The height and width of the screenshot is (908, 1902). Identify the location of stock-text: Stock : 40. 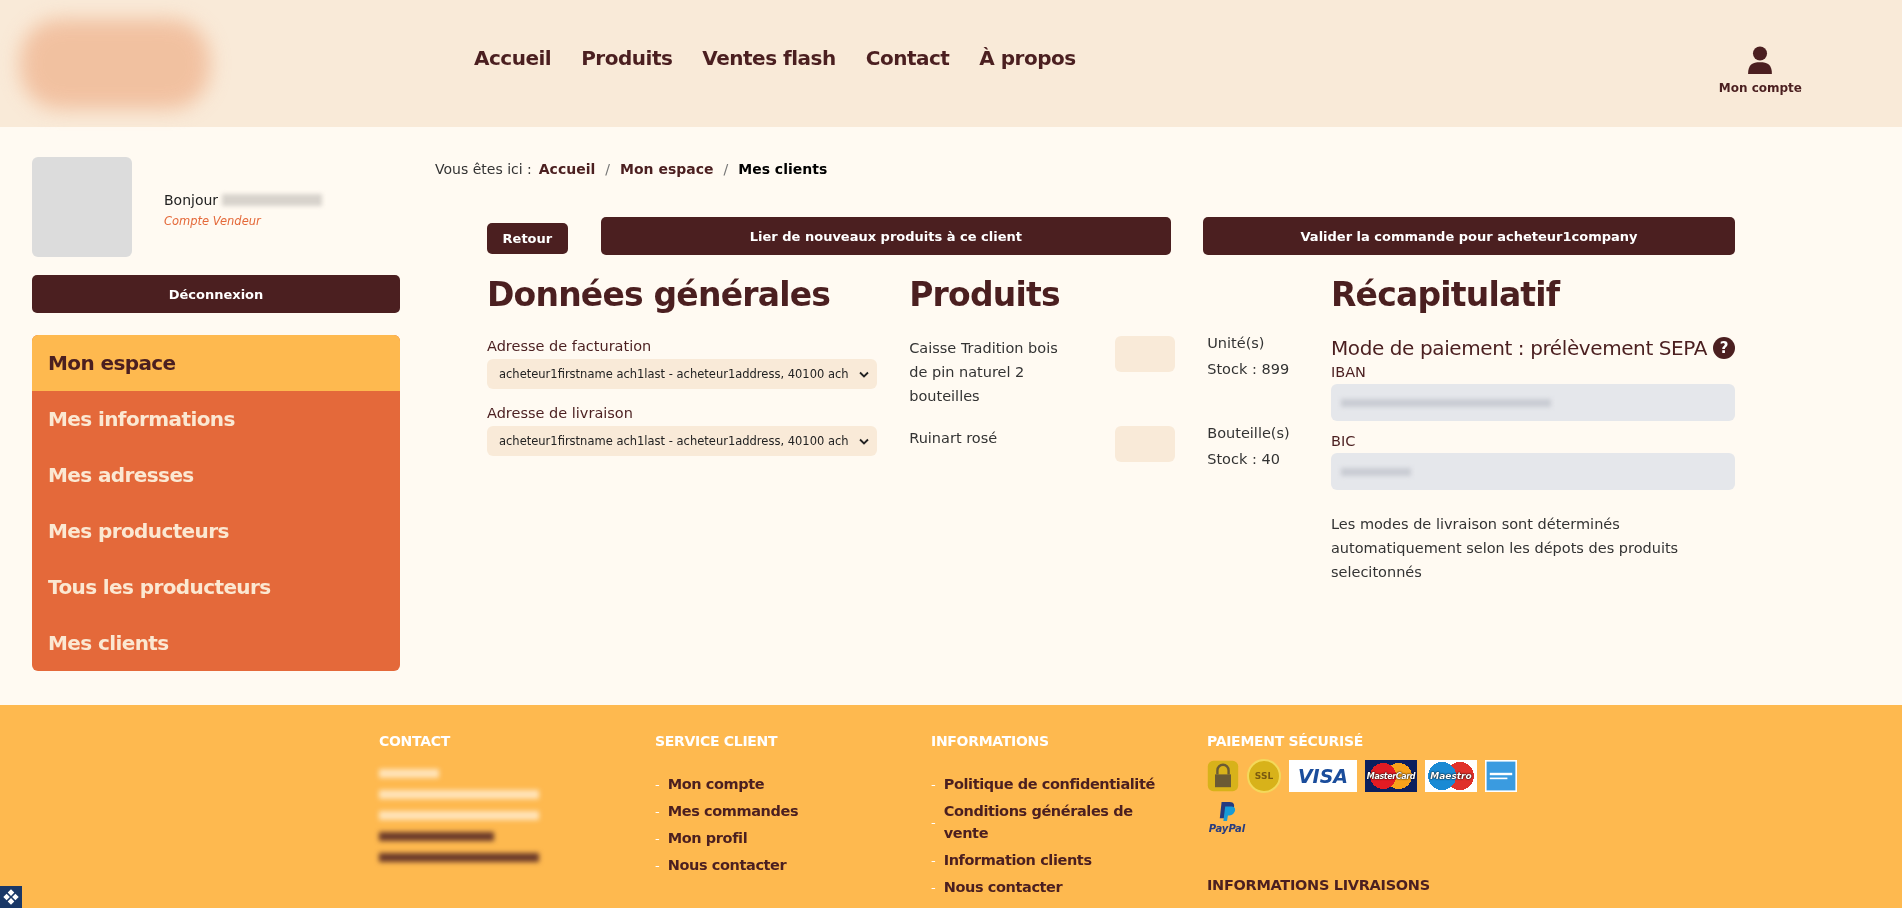
(1244, 459).